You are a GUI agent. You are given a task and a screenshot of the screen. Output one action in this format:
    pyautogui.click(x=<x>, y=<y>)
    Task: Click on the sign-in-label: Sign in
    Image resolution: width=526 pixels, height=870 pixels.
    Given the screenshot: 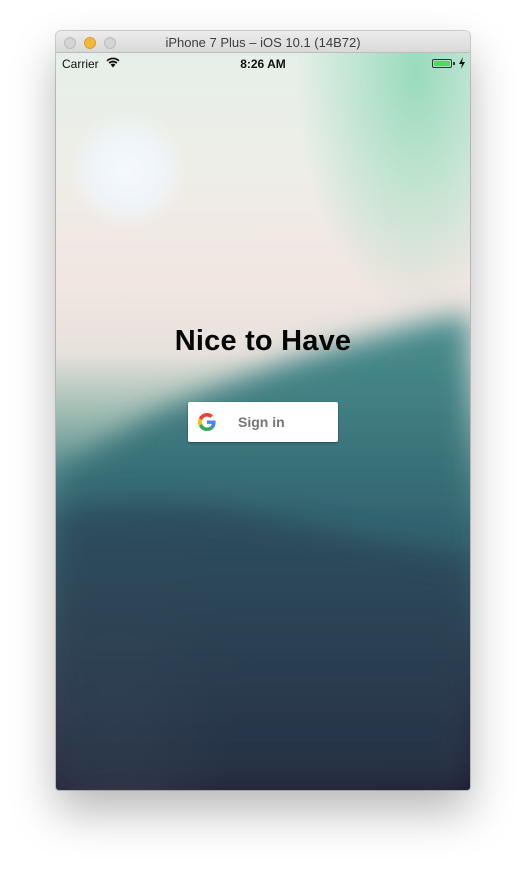 What is the action you would take?
    pyautogui.click(x=261, y=422)
    